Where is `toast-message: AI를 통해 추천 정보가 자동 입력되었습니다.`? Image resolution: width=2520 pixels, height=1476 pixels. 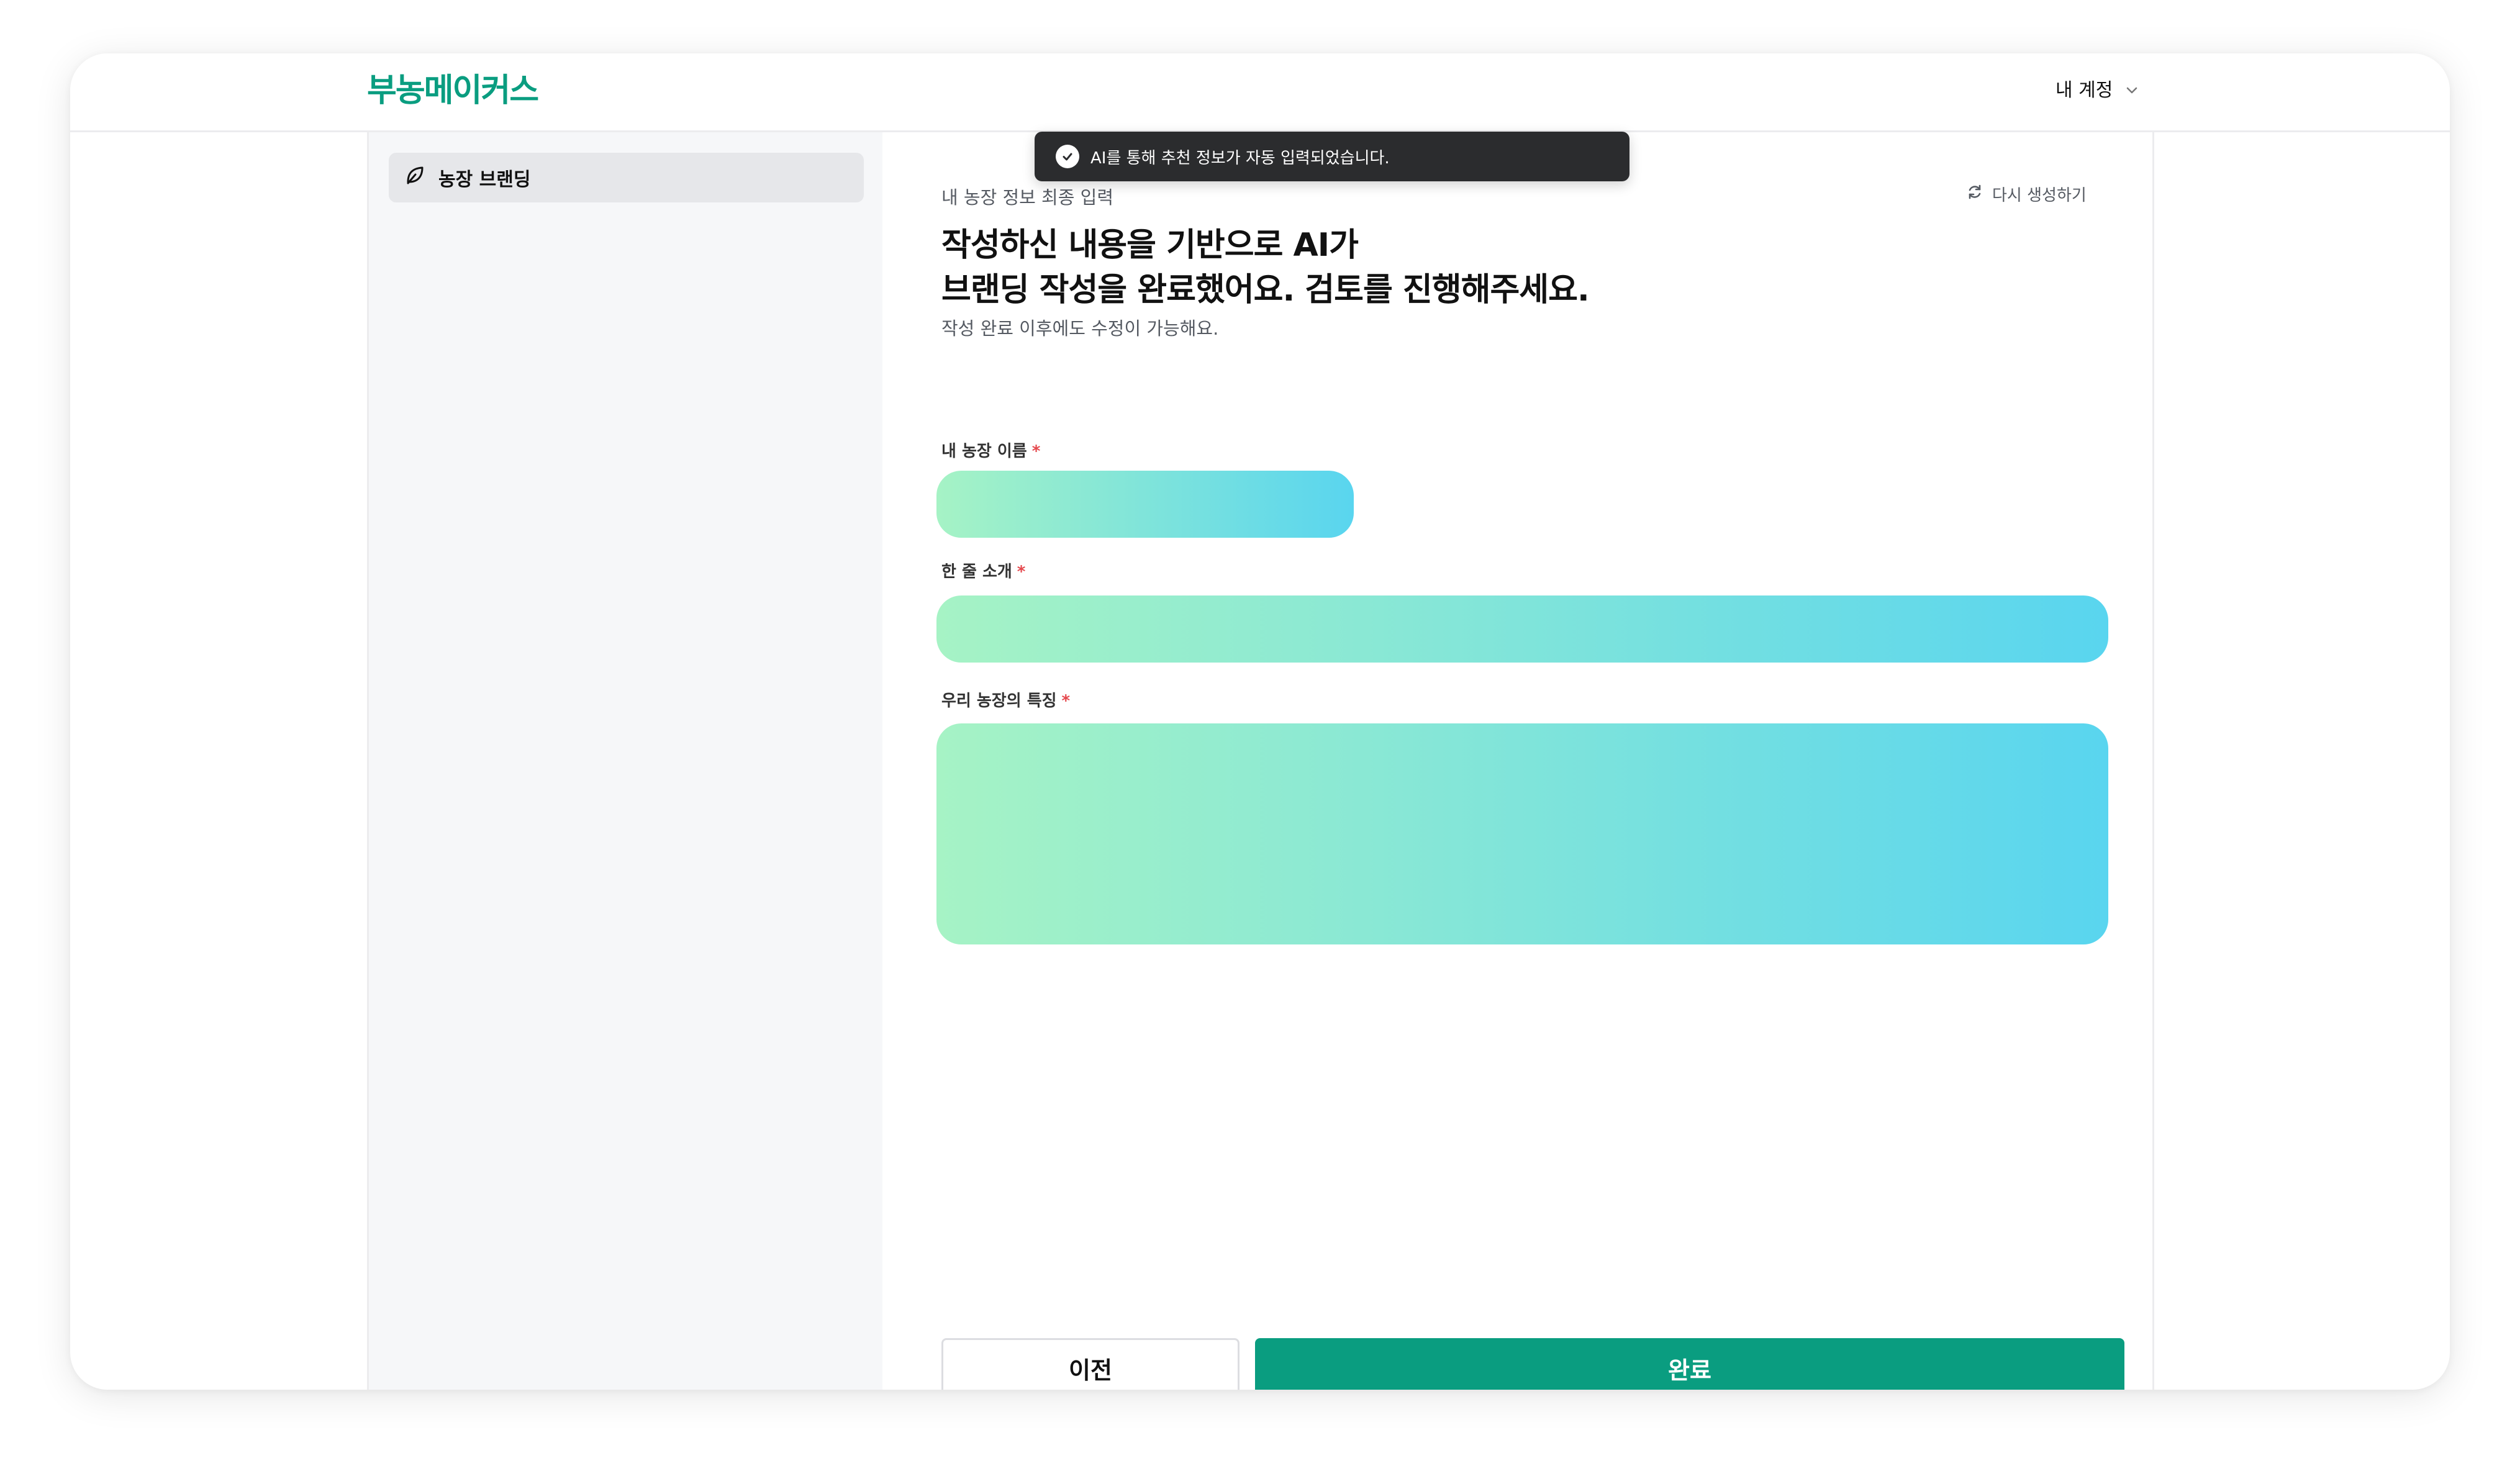
toast-message: AI를 통해 추천 정보가 자동 입력되었습니다. is located at coordinates (1240, 158).